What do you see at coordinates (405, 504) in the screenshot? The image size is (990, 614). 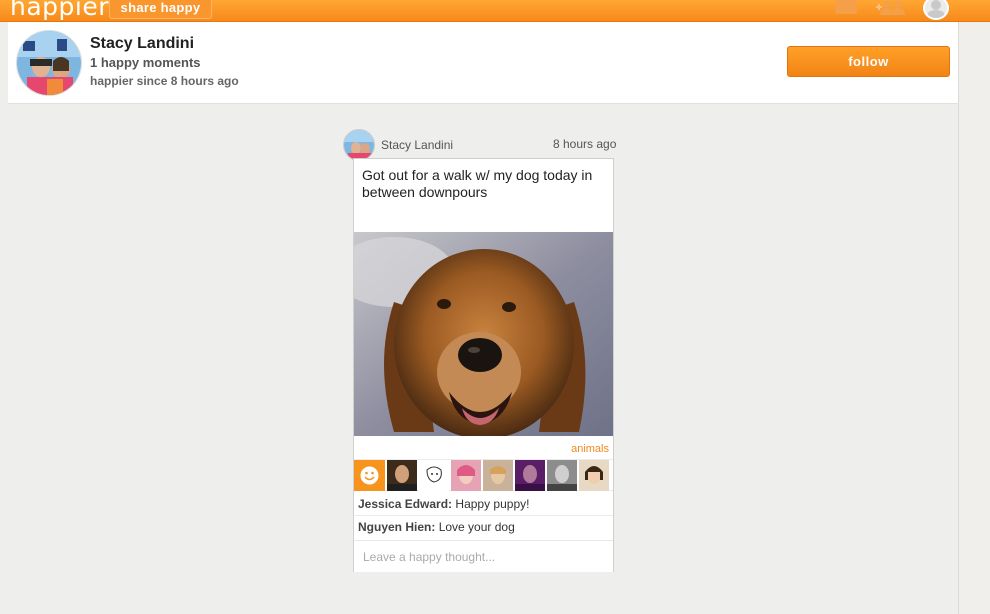 I see `comment-author: Jessica Edward:` at bounding box center [405, 504].